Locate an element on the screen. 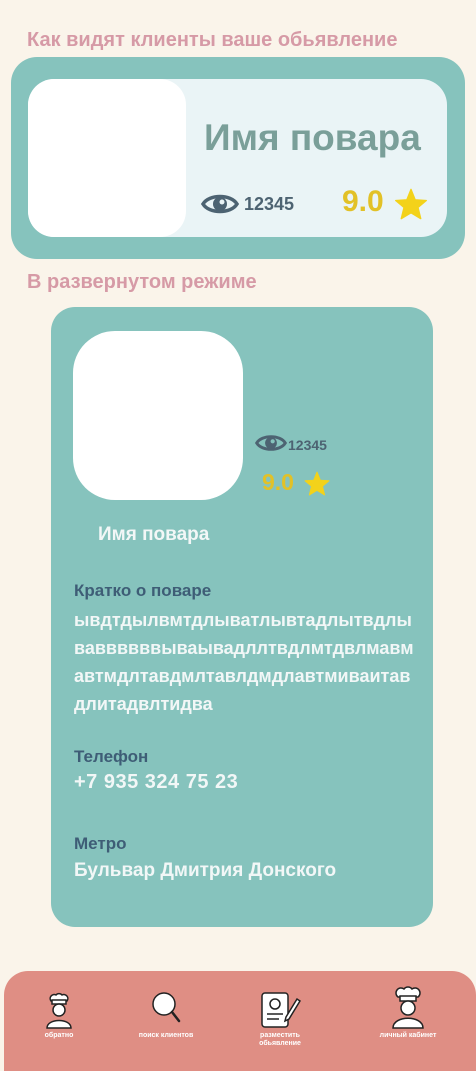  phone-label: Телефон is located at coordinates (111, 756).